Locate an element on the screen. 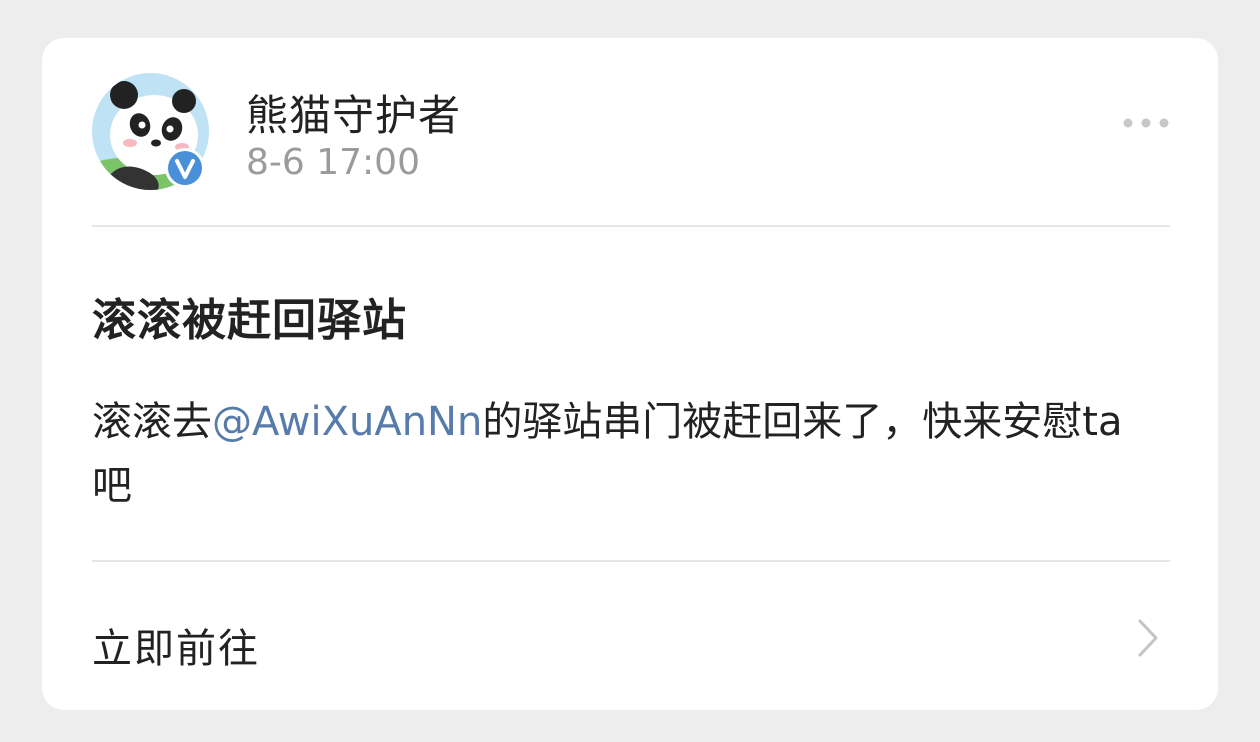 Image resolution: width=1260 pixels, height=742 pixels. author-avatar is located at coordinates (150, 131).